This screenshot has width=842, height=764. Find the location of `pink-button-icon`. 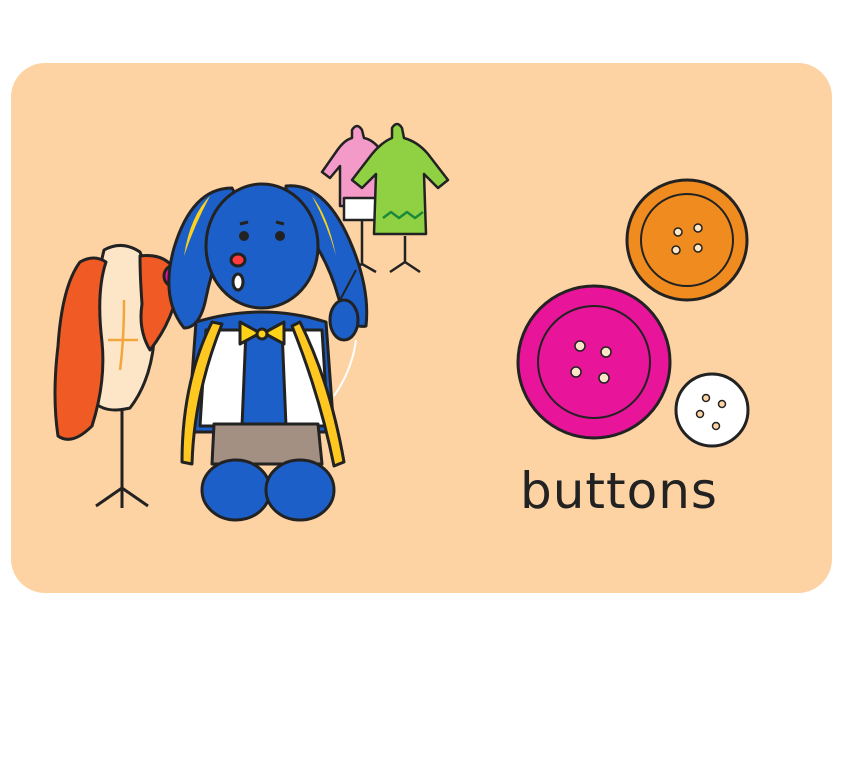

pink-button-icon is located at coordinates (594, 362).